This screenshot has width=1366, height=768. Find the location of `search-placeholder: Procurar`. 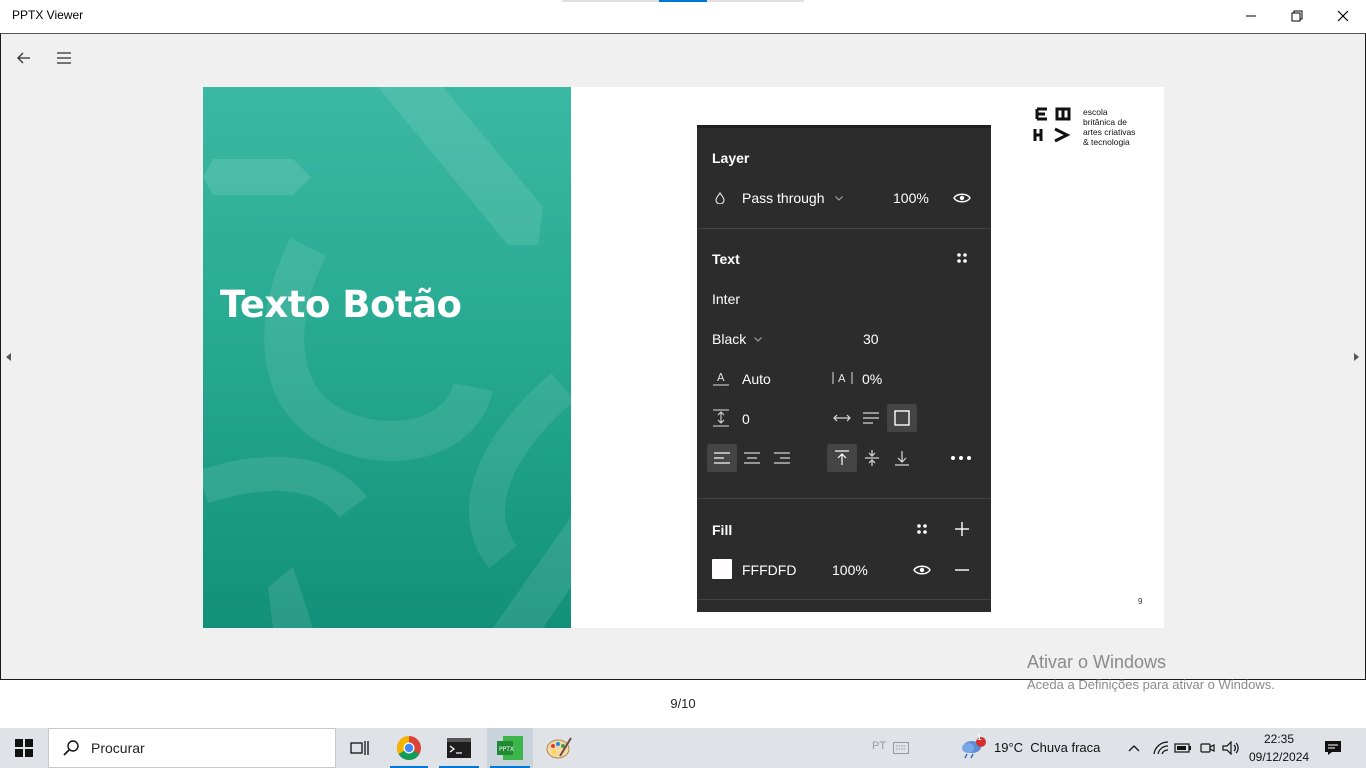

search-placeholder: Procurar is located at coordinates (118, 748).